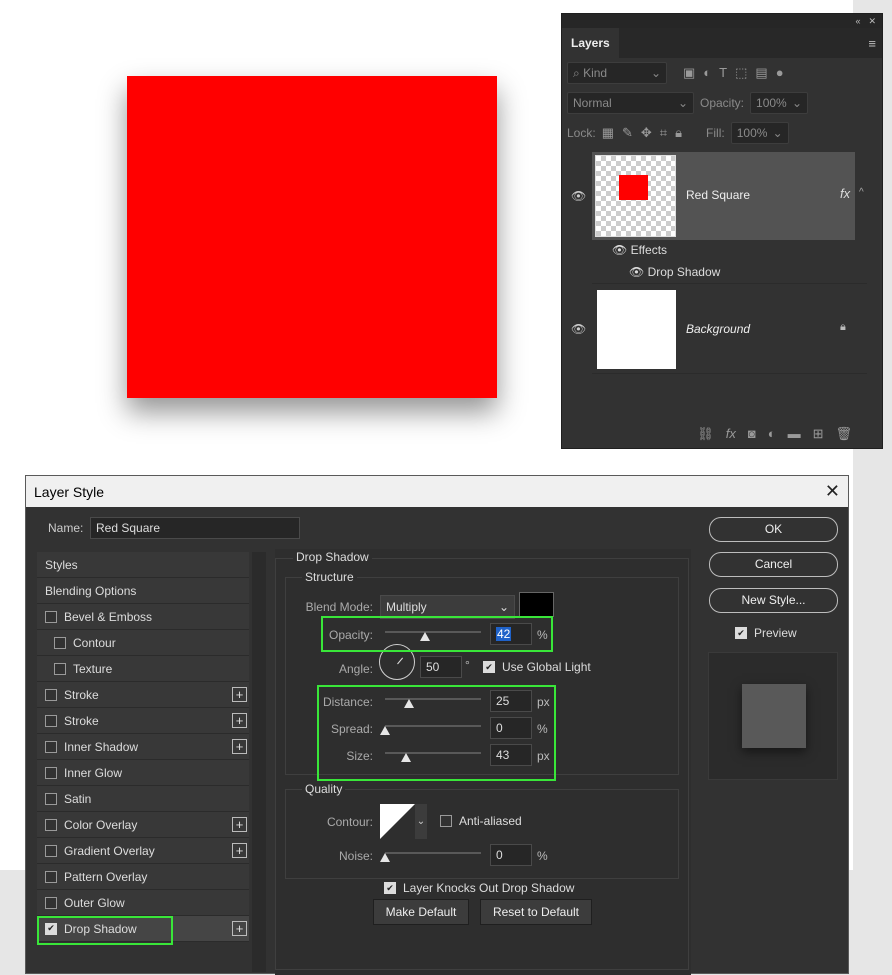  What do you see at coordinates (718, 329) in the screenshot?
I see `layer-name: Background` at bounding box center [718, 329].